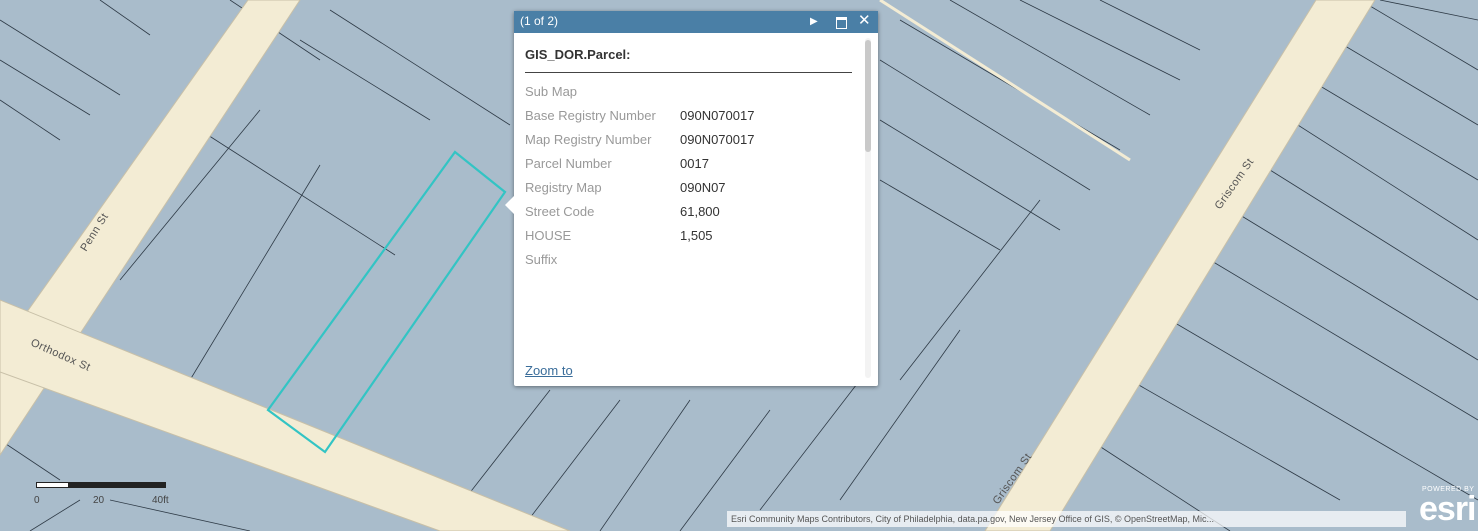 Image resolution: width=1478 pixels, height=531 pixels. What do you see at coordinates (688, 72) in the screenshot?
I see `popup-divider` at bounding box center [688, 72].